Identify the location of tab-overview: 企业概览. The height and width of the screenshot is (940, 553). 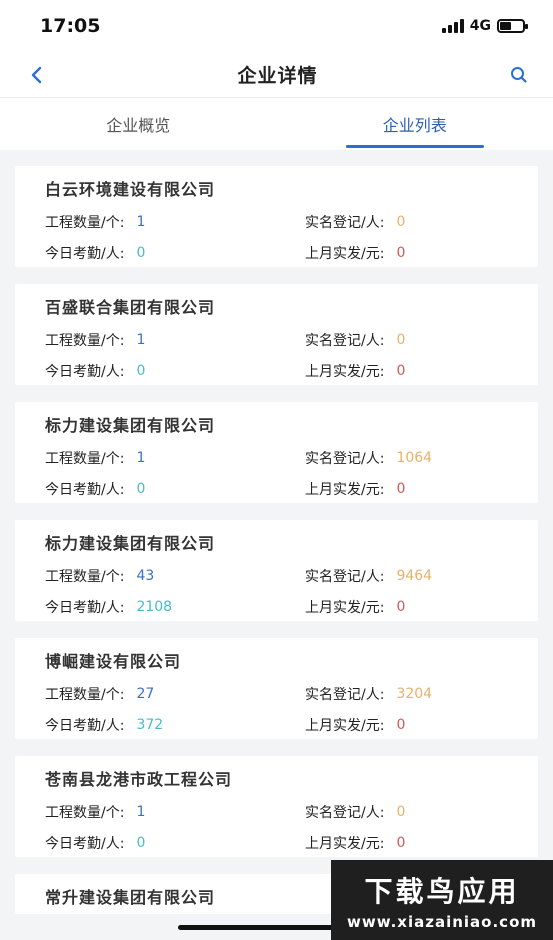
(138, 124).